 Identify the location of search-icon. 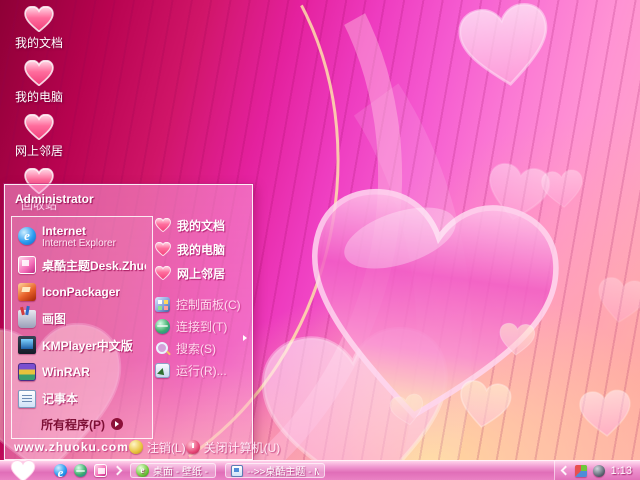
(162, 348).